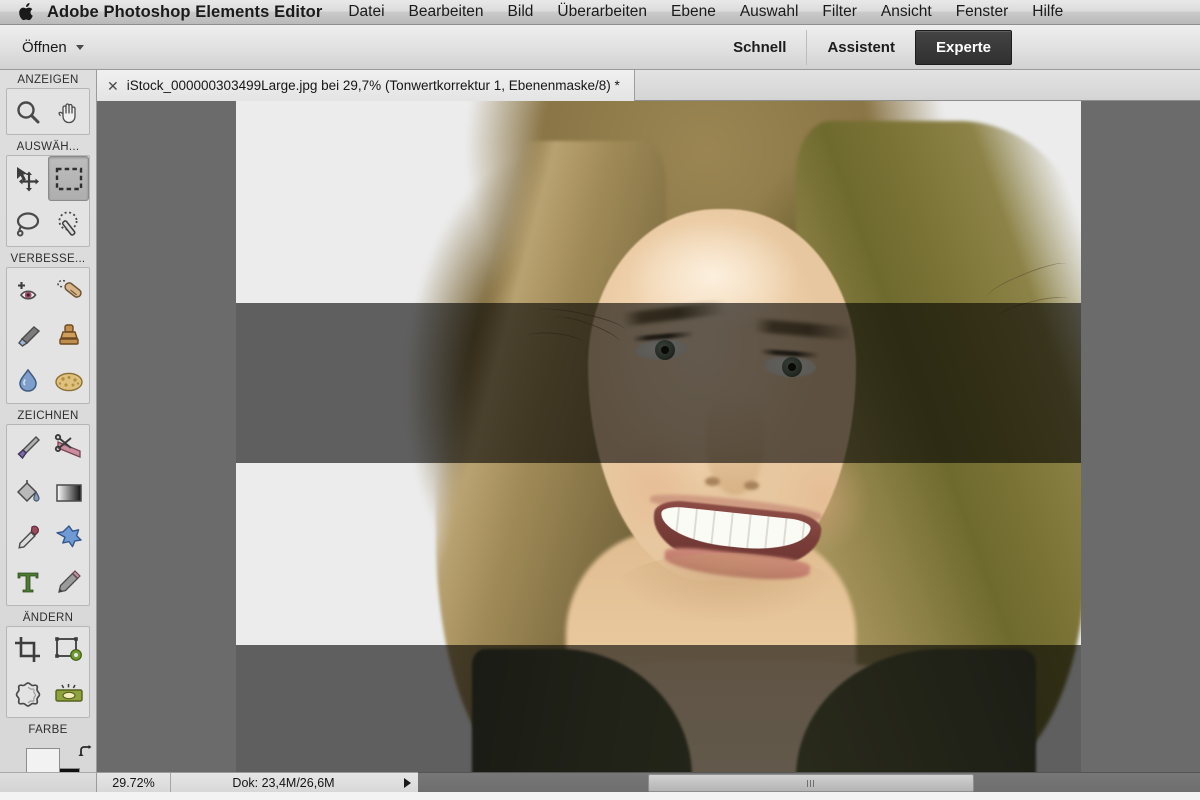 The image size is (1200, 800). I want to click on menu-item-hilfe: Hilfe, so click(1047, 12).